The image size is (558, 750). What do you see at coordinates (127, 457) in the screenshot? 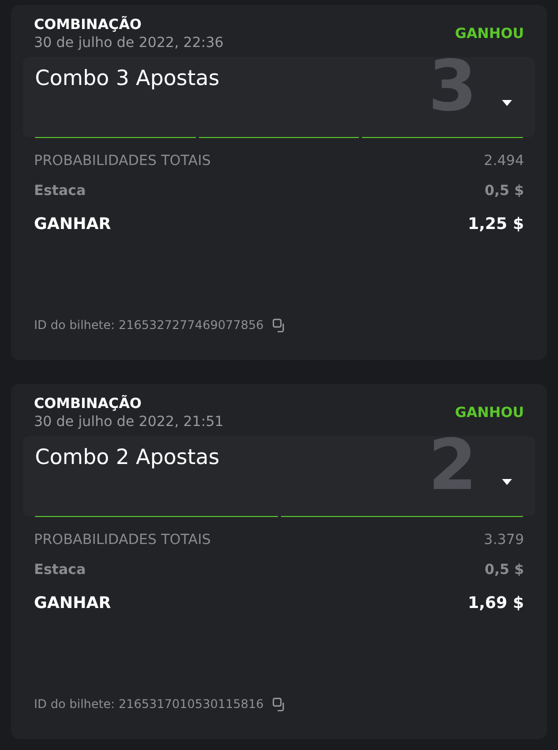
I see `combo-title: Combo 2 Apostas` at bounding box center [127, 457].